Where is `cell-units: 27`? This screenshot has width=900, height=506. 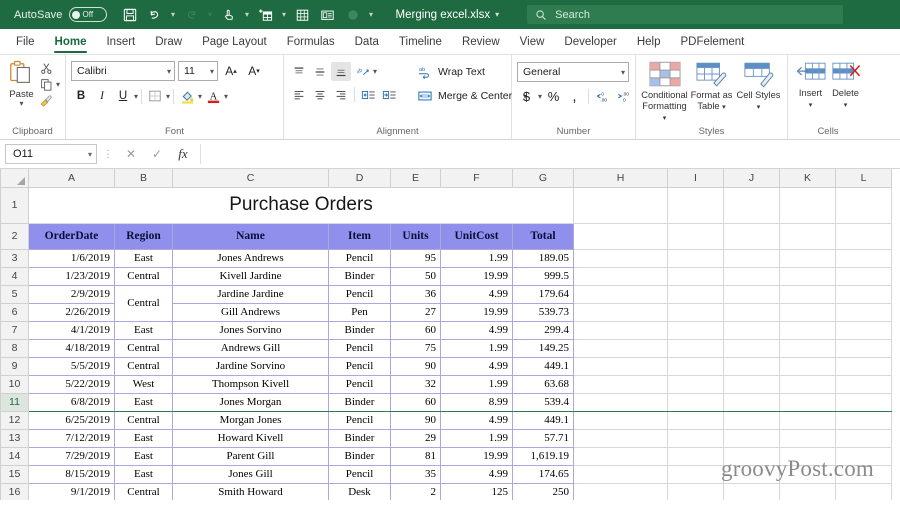 cell-units: 27 is located at coordinates (415, 312).